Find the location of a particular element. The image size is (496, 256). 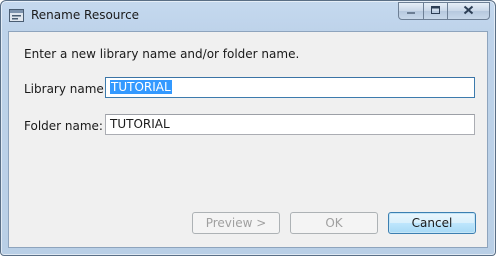

maximize-button is located at coordinates (435, 11).